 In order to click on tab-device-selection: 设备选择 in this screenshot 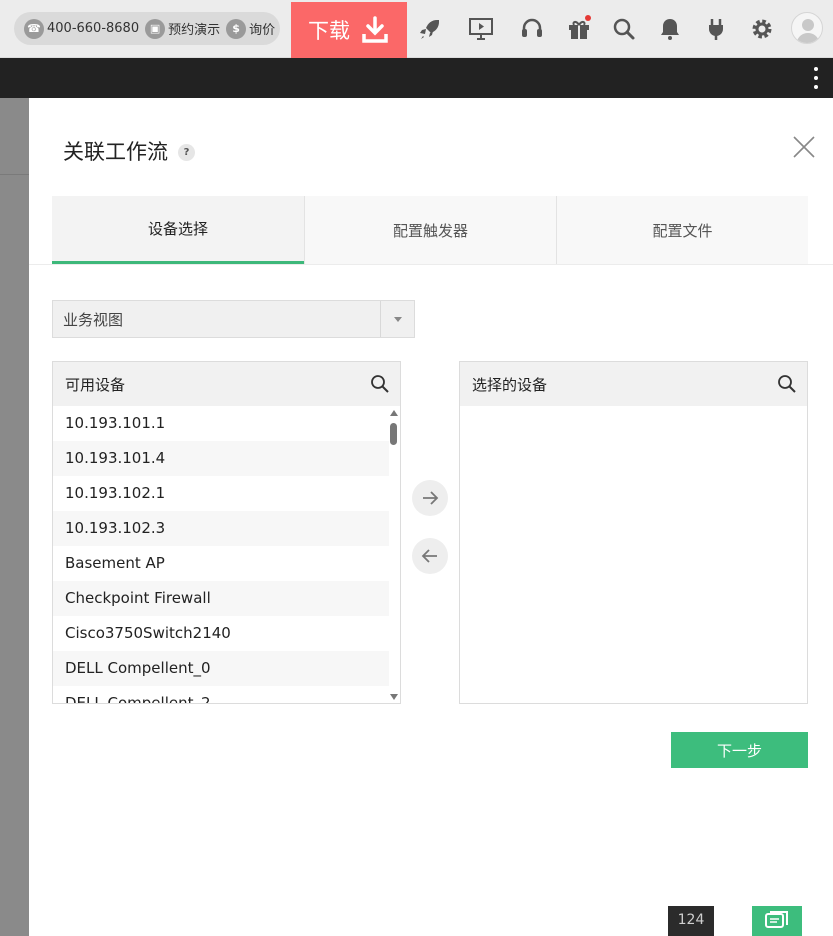, I will do `click(178, 230)`.